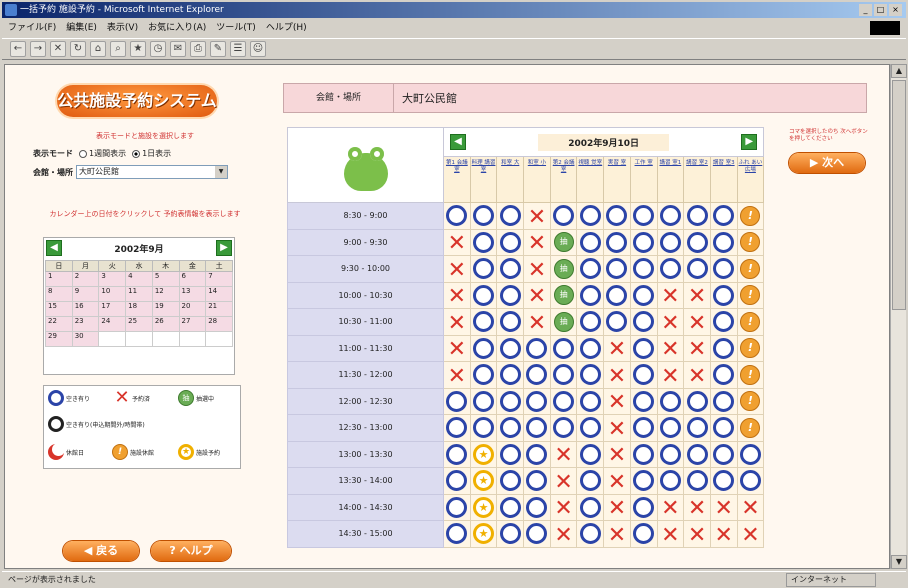 This screenshot has width=908, height=588. I want to click on mode-day-radio: 1日表示, so click(151, 153).